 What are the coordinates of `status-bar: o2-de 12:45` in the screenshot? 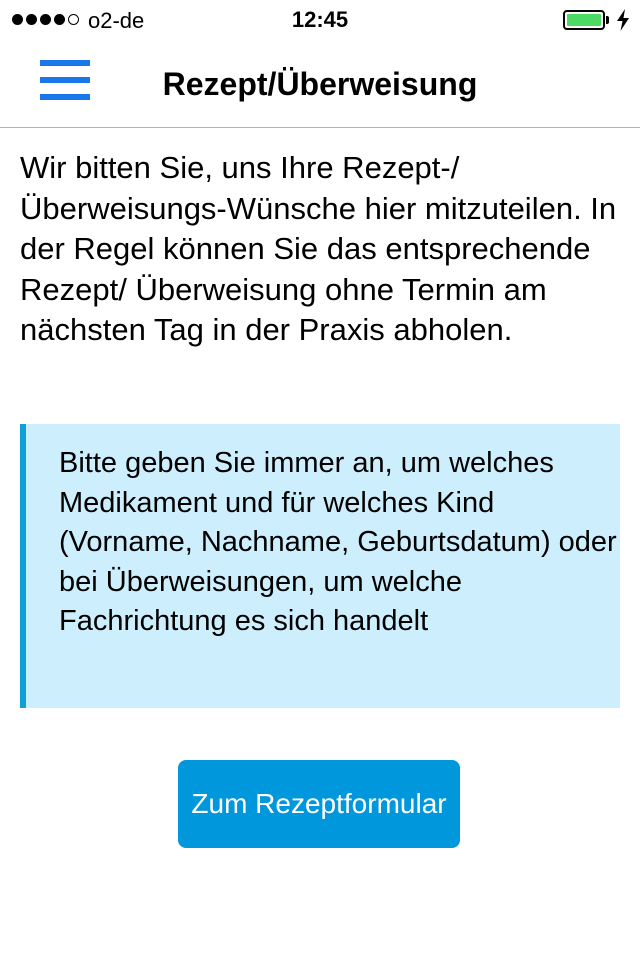 It's located at (320, 20).